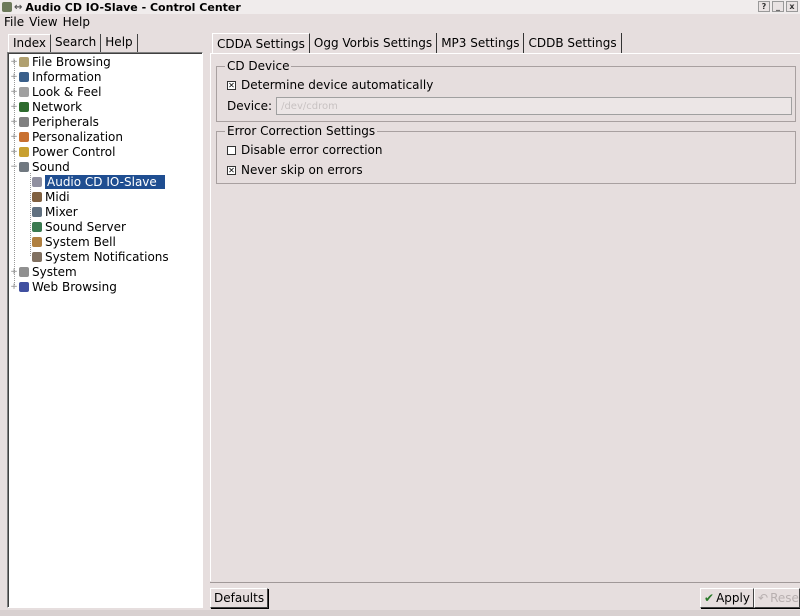  I want to click on window-buttons: ? _ x, so click(778, 6).